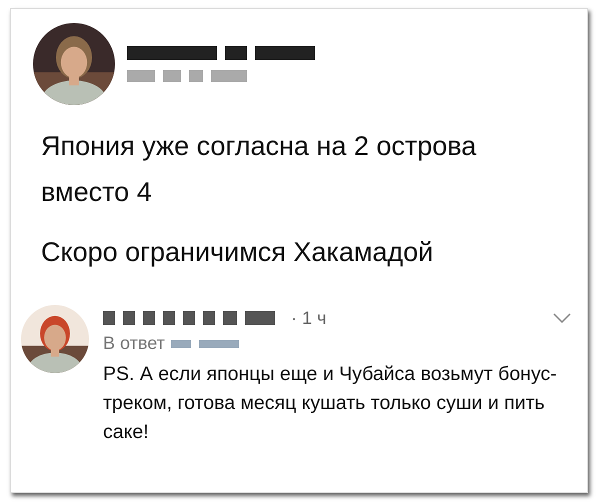 This screenshot has width=600, height=504. Describe the element at coordinates (237, 252) in the screenshot. I see `tweet-text: Скоро ограничимся Хакамадой` at that location.